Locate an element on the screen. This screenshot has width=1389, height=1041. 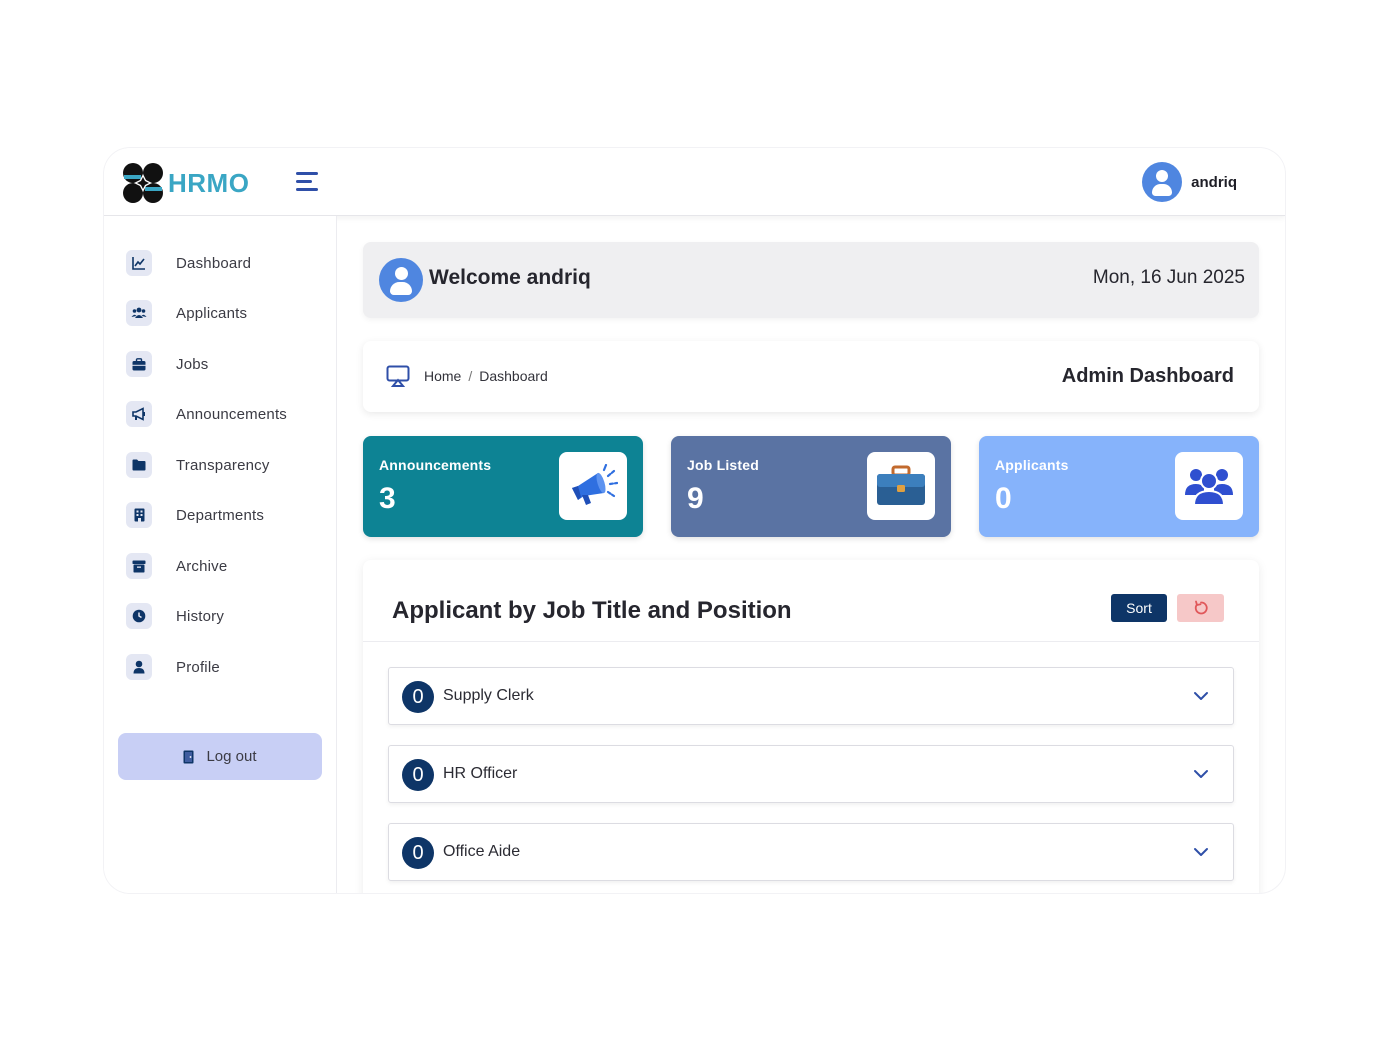
breadcrumb-home-link: Home is located at coordinates (442, 376).